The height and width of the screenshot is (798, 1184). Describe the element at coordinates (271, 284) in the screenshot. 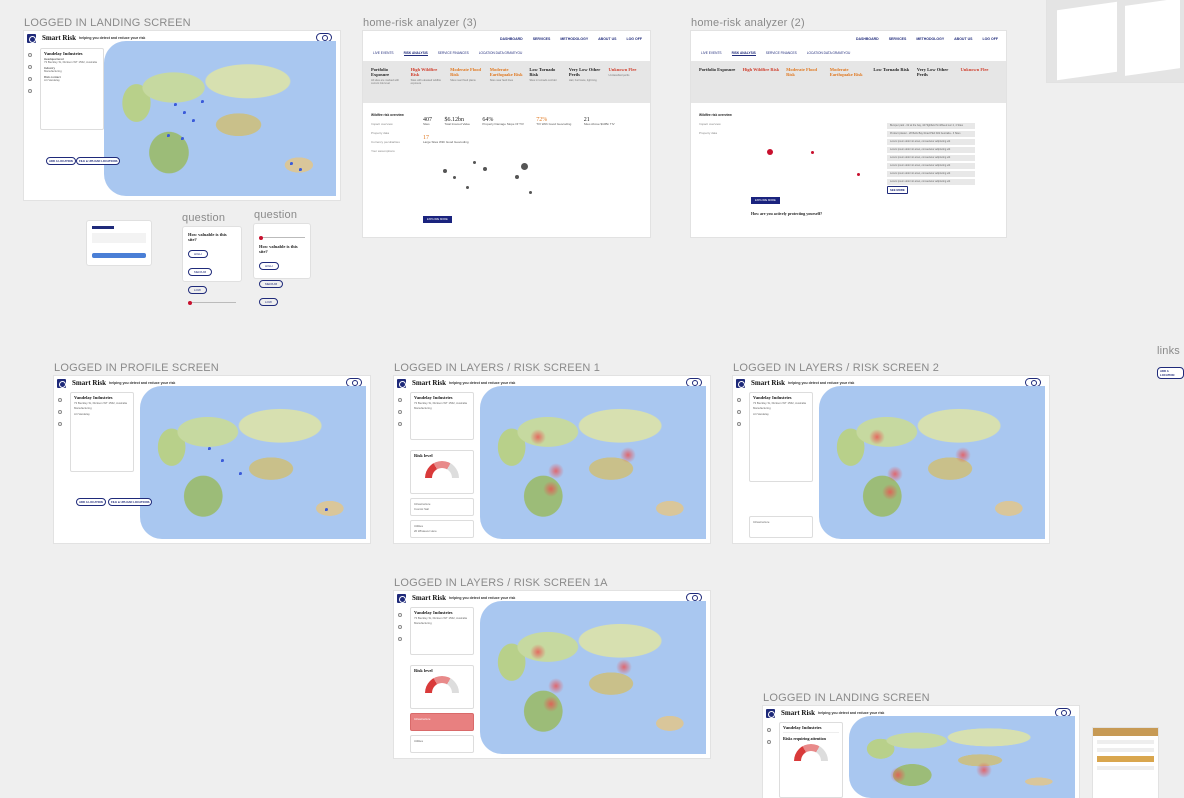

I see `option-medium-2: MEDIUM` at that location.